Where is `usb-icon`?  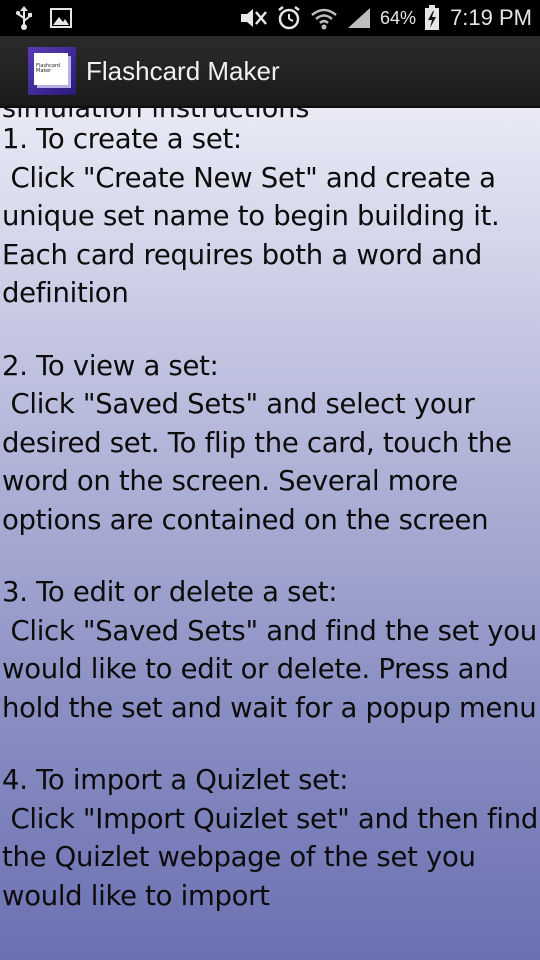 usb-icon is located at coordinates (24, 18).